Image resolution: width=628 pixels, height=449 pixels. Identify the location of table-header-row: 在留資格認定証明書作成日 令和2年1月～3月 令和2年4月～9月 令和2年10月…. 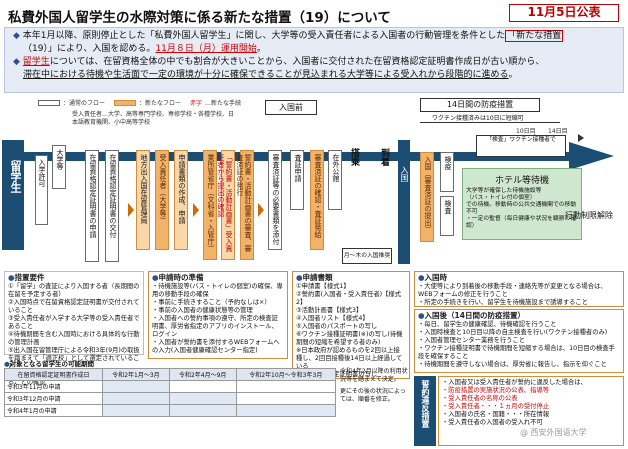
(170, 374).